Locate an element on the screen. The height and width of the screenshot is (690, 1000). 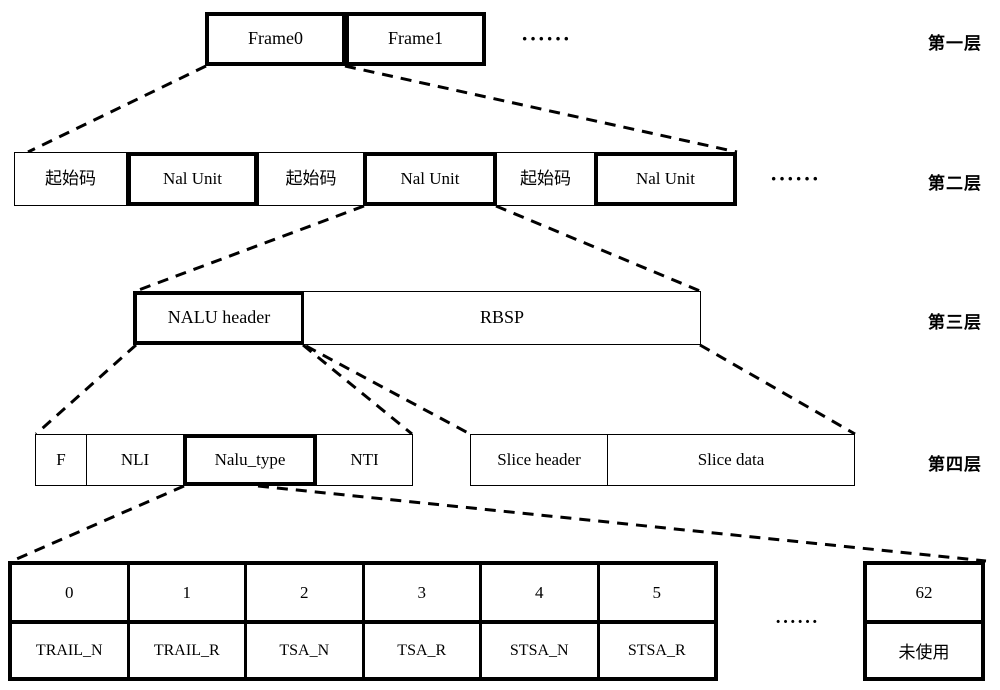
table-cell-id: 3 is located at coordinates (423, 592).